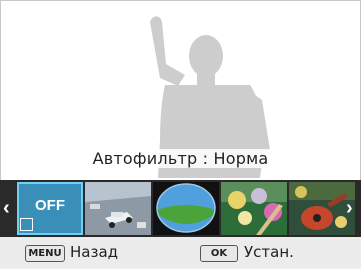  What do you see at coordinates (45, 253) in the screenshot?
I see `menu-key: MENU` at bounding box center [45, 253].